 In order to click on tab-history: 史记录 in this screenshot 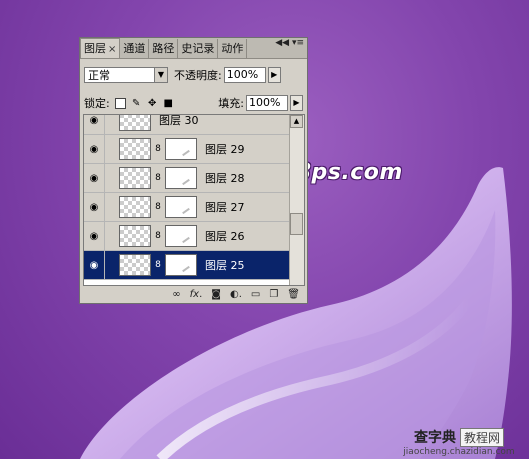, I will do `click(198, 48)`.